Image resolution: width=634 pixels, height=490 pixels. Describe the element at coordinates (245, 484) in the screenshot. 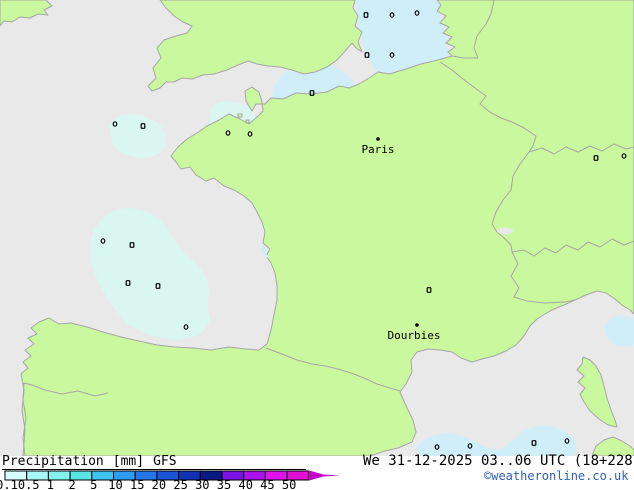

I see `legend-tick-label: 40` at that location.